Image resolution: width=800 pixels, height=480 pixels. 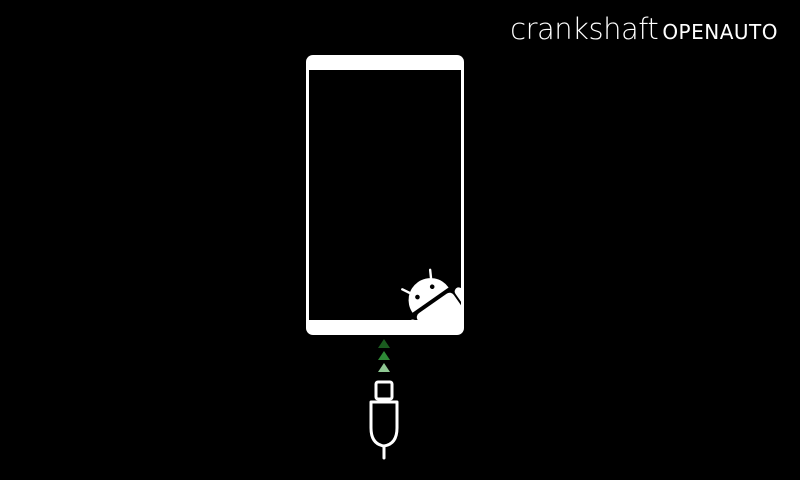 What do you see at coordinates (384, 355) in the screenshot?
I see `upload-arrows-icon` at bounding box center [384, 355].